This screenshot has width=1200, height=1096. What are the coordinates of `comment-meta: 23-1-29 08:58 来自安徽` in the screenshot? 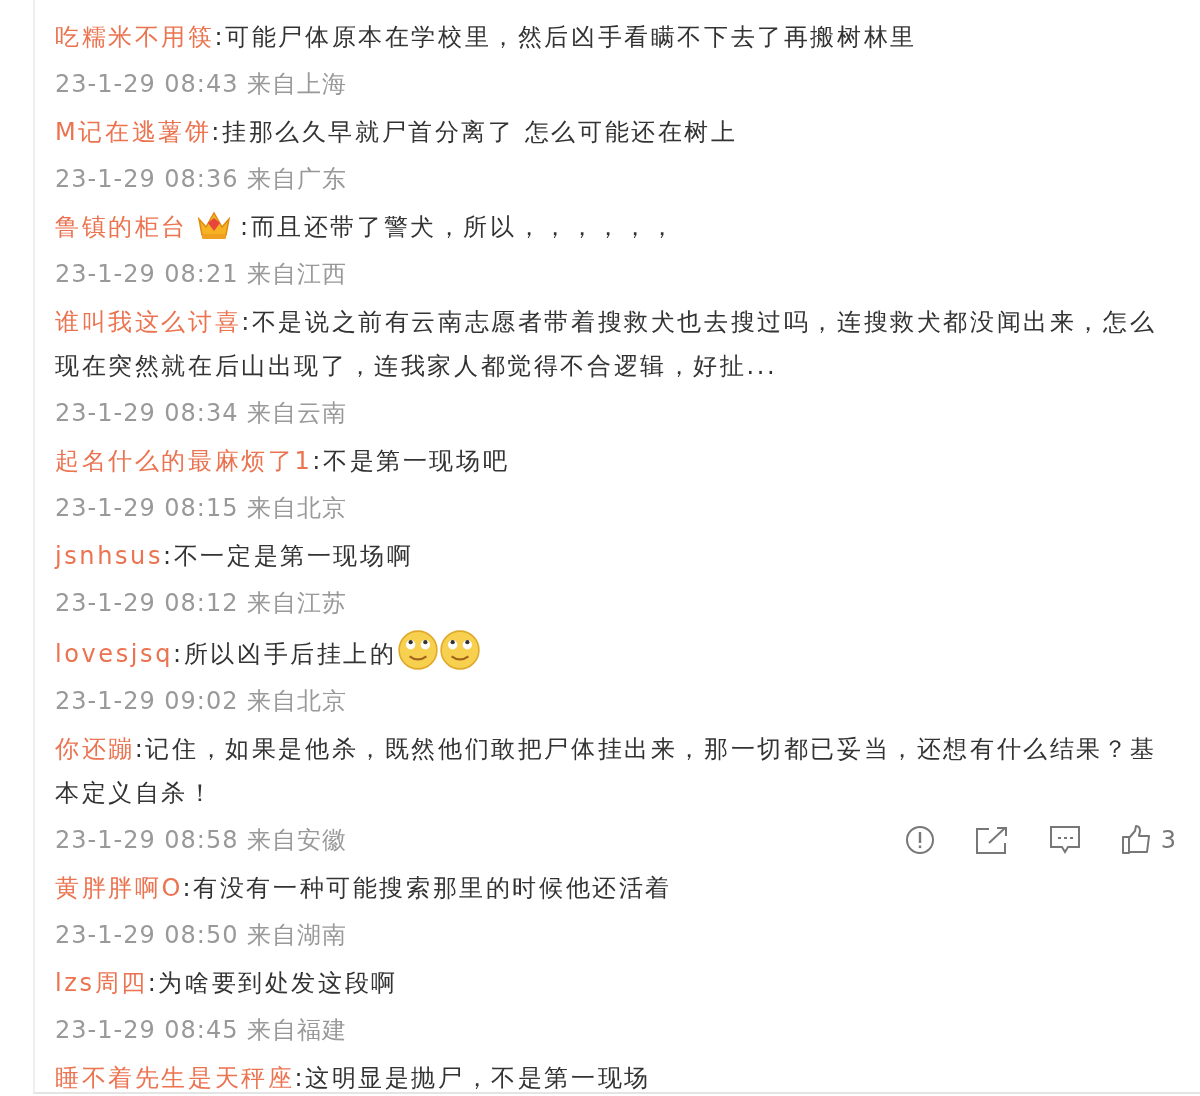 It's located at (201, 841).